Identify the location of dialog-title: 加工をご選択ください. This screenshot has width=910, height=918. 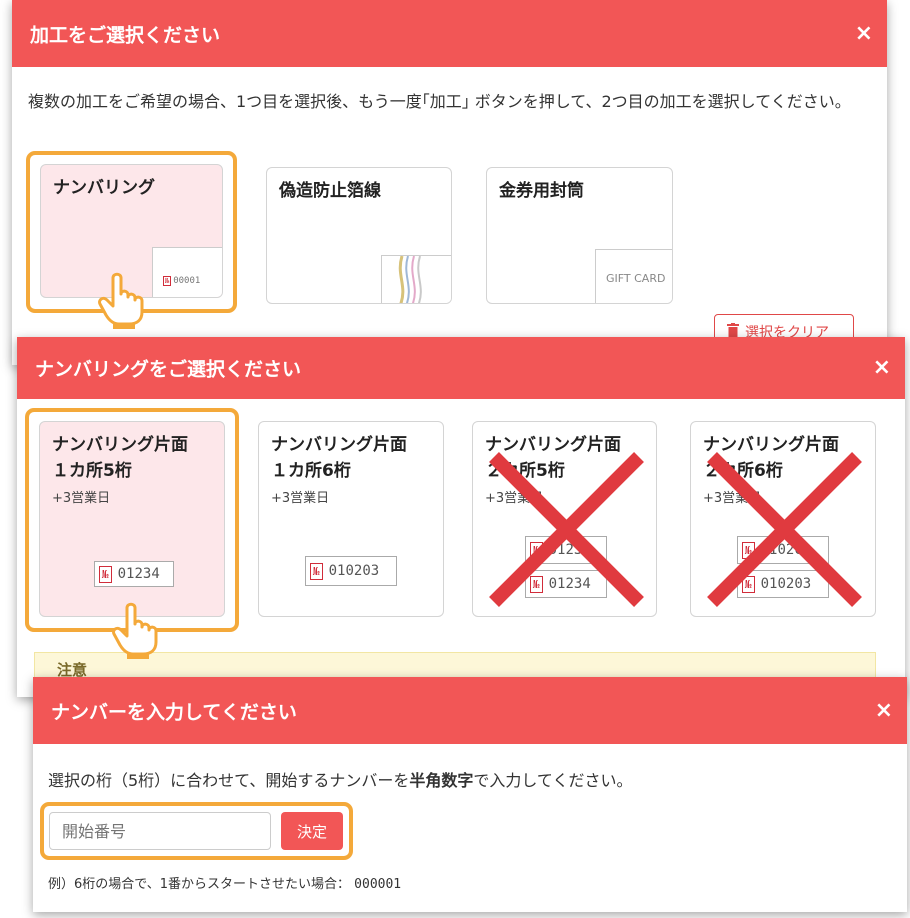
(125, 35).